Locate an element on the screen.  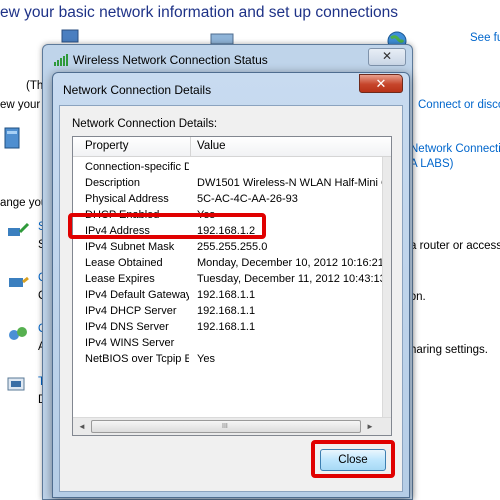
row-value: Yes is located at coordinates (206, 359).